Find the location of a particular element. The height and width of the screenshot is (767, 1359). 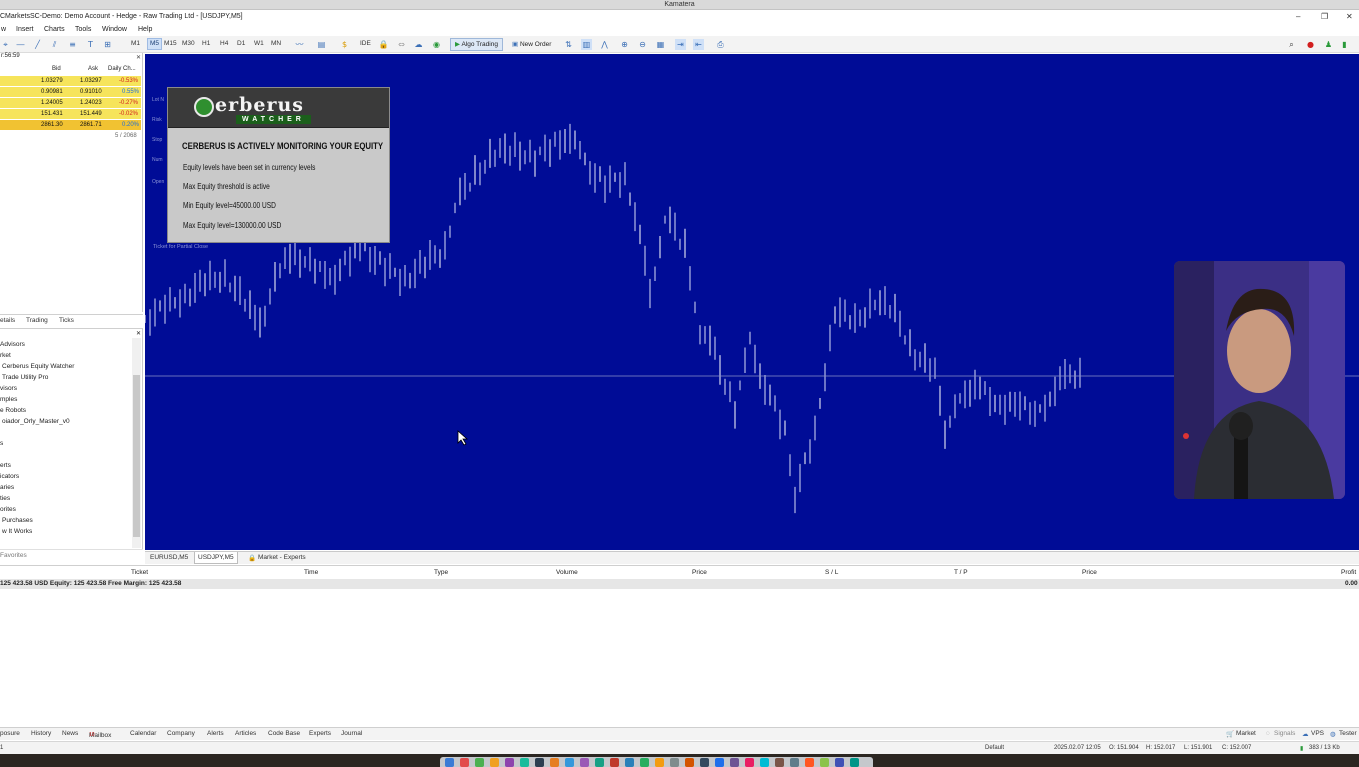

col-current-price: Price is located at coordinates (1089, 572).